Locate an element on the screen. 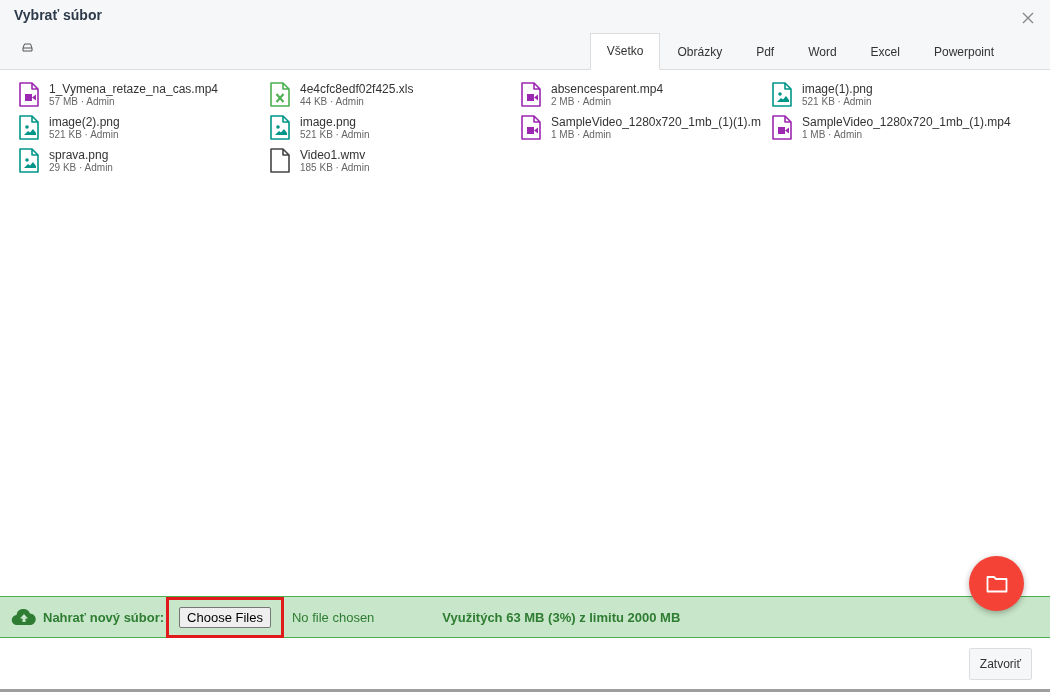 Image resolution: width=1050 pixels, height=692 pixels. dialog-title: Vybrať súbor is located at coordinates (58, 15).